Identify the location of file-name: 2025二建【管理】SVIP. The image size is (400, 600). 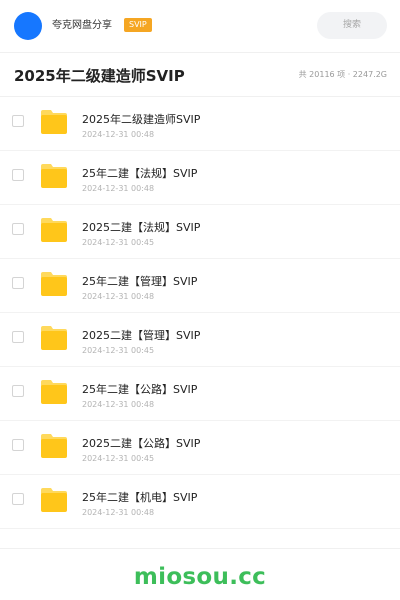
(141, 335).